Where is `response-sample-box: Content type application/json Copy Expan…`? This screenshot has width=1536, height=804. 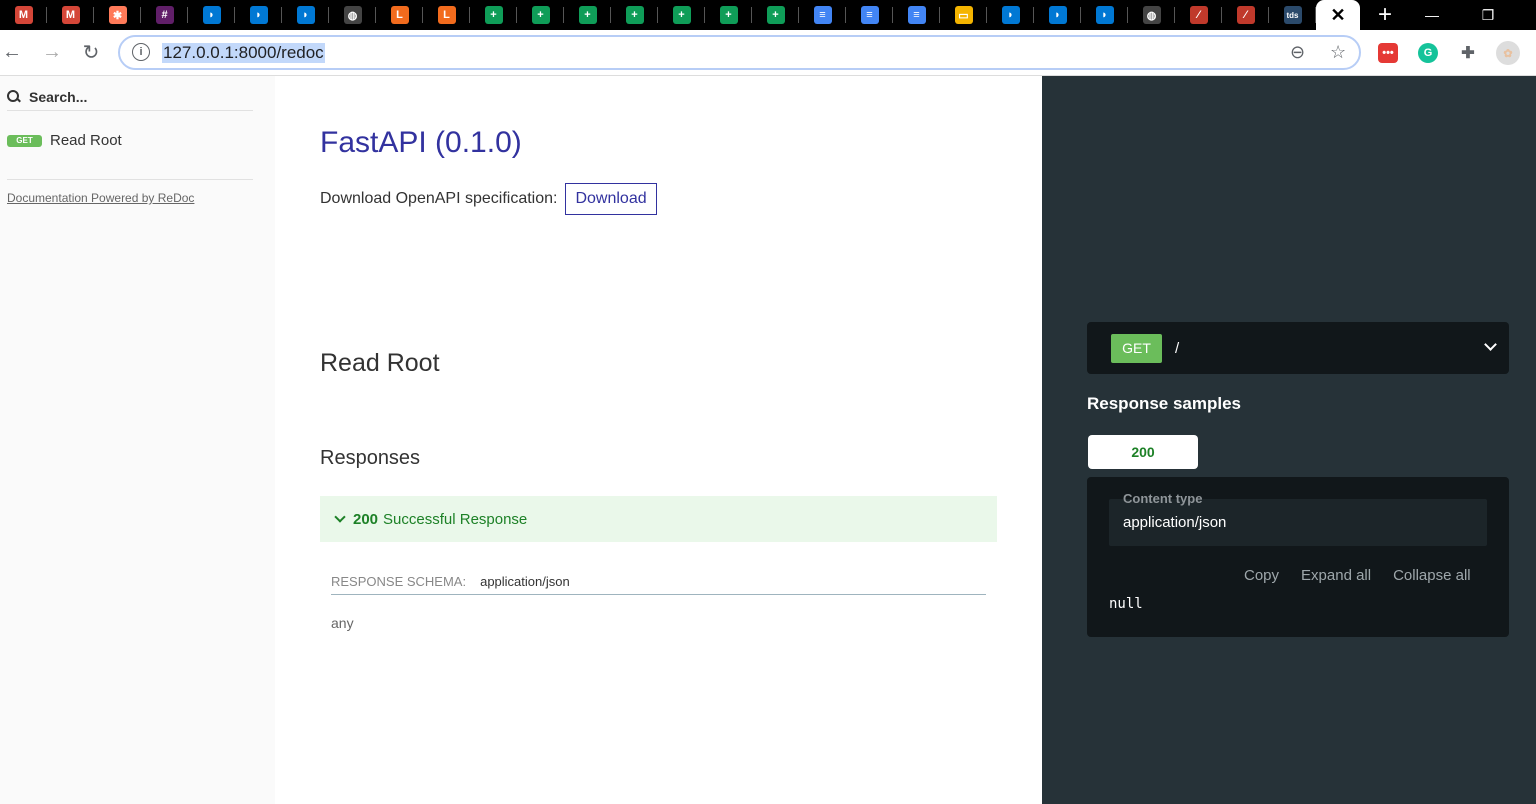
response-sample-box: Content type application/json Copy Expan… is located at coordinates (1298, 557).